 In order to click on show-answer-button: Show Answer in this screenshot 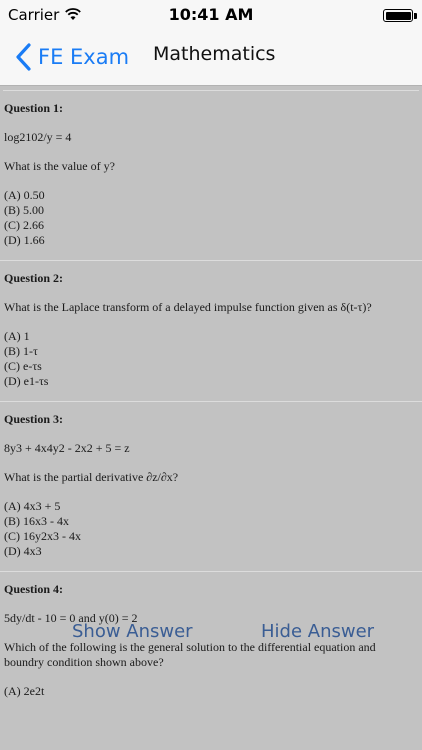, I will do `click(132, 631)`.